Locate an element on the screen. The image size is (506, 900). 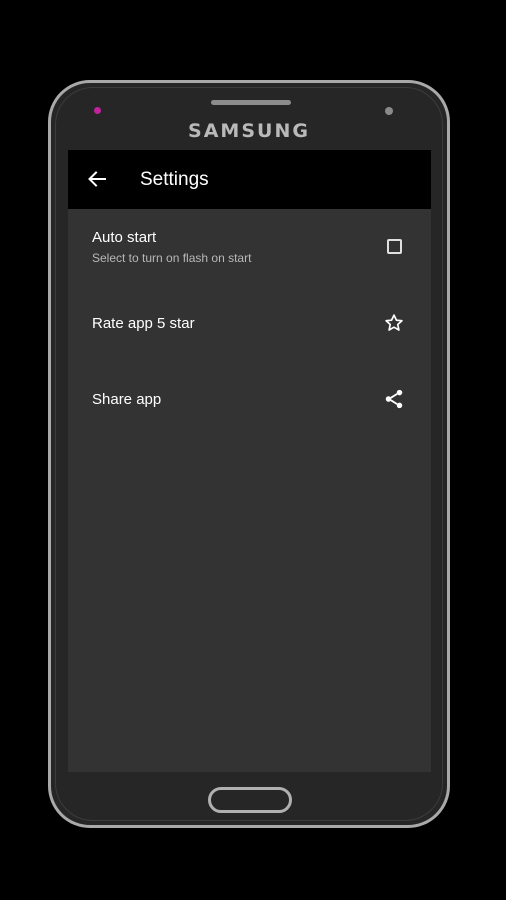
home-button is located at coordinates (250, 800).